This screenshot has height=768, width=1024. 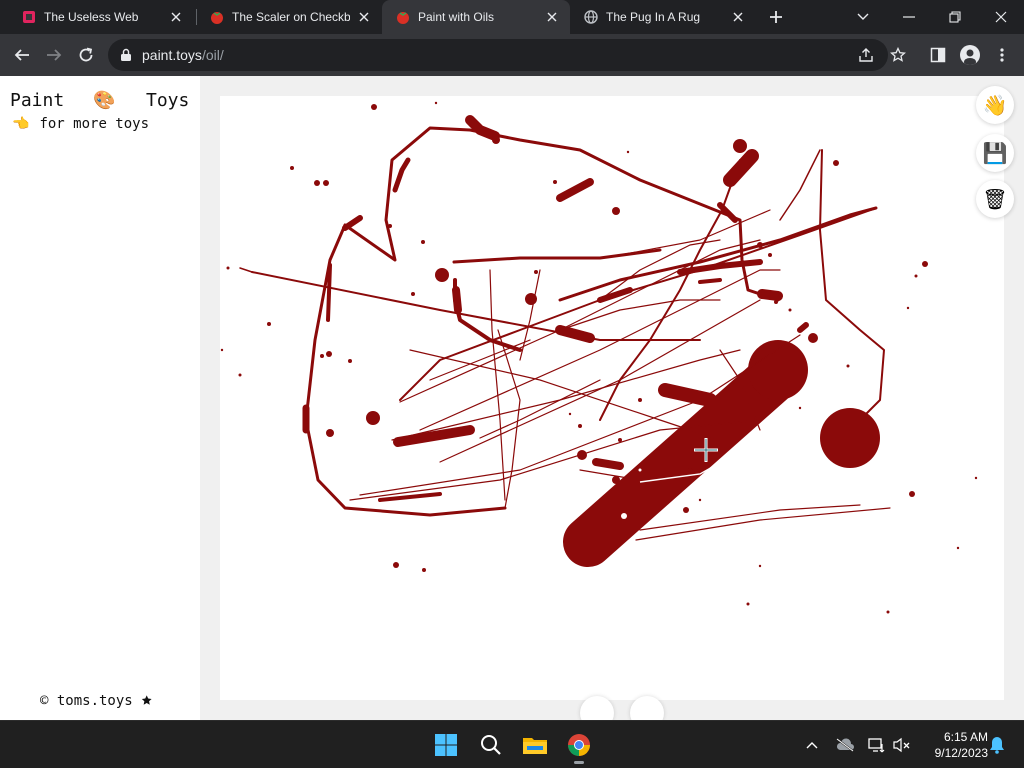 I want to click on network-status, so click(x=877, y=745).